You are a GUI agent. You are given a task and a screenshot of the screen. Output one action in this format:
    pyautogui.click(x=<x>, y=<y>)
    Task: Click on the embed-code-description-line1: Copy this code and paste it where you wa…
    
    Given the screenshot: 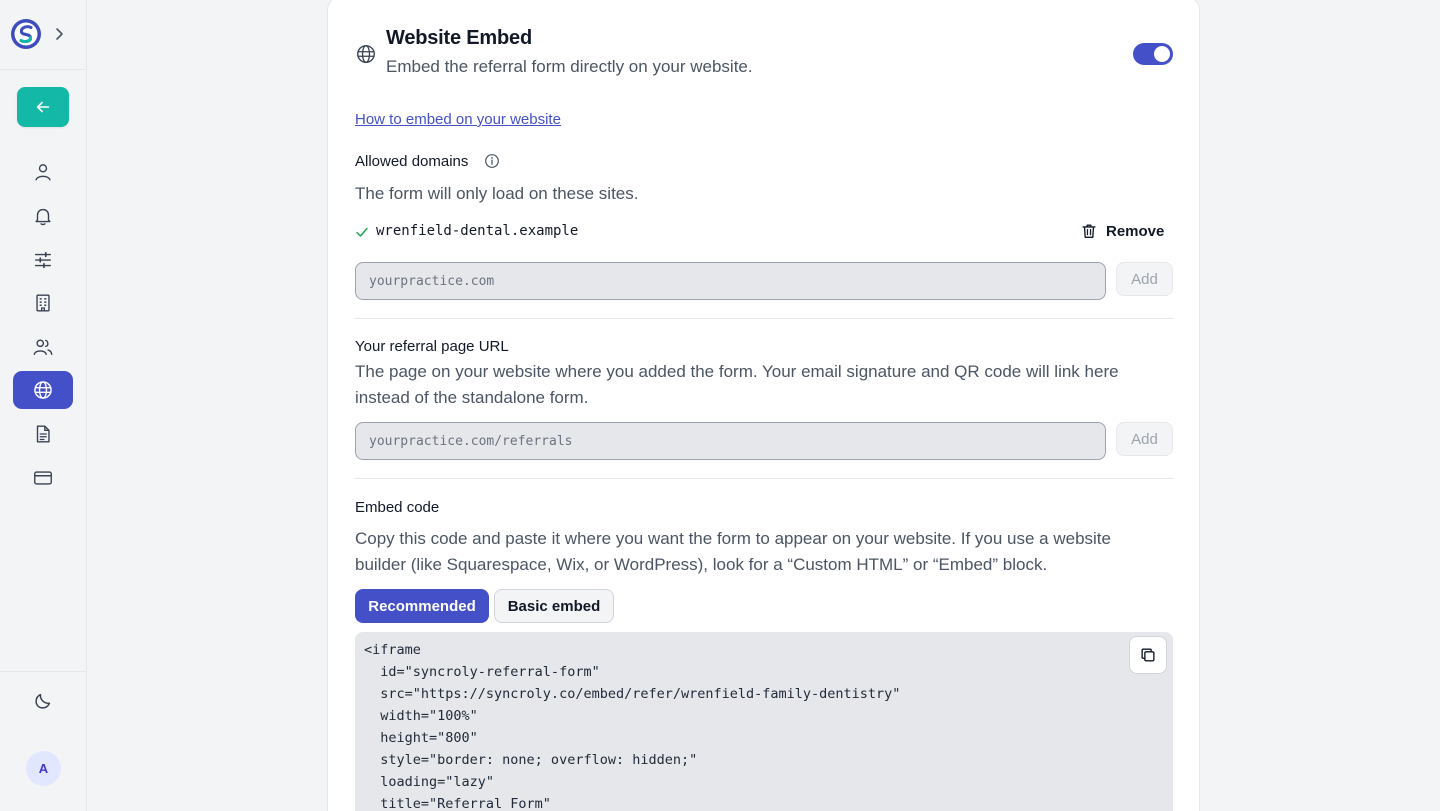 What is the action you would take?
    pyautogui.click(x=733, y=538)
    